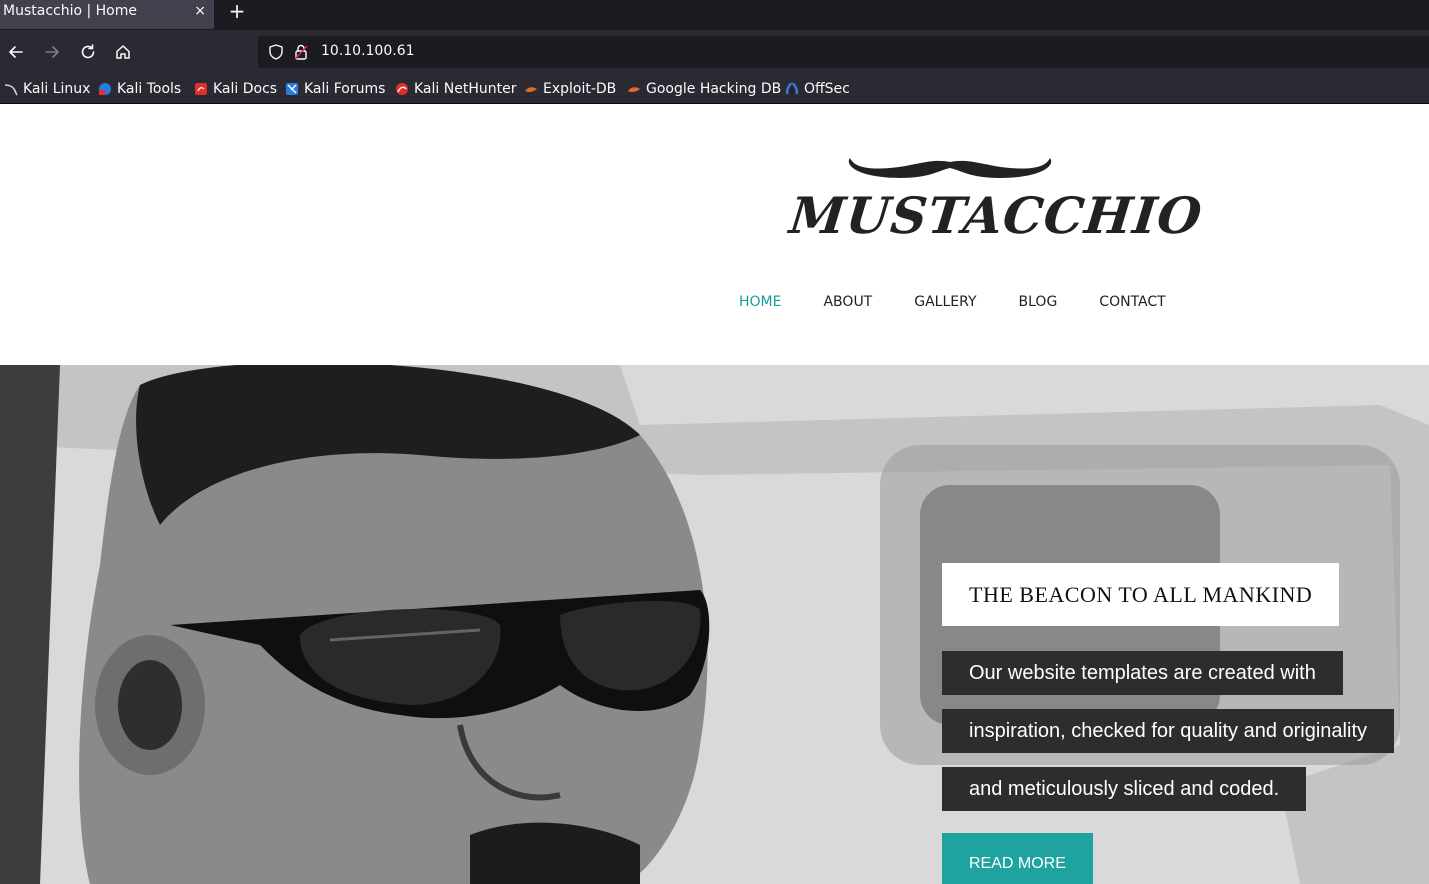  I want to click on logo-text: MUSTACCHIO, so click(996, 215).